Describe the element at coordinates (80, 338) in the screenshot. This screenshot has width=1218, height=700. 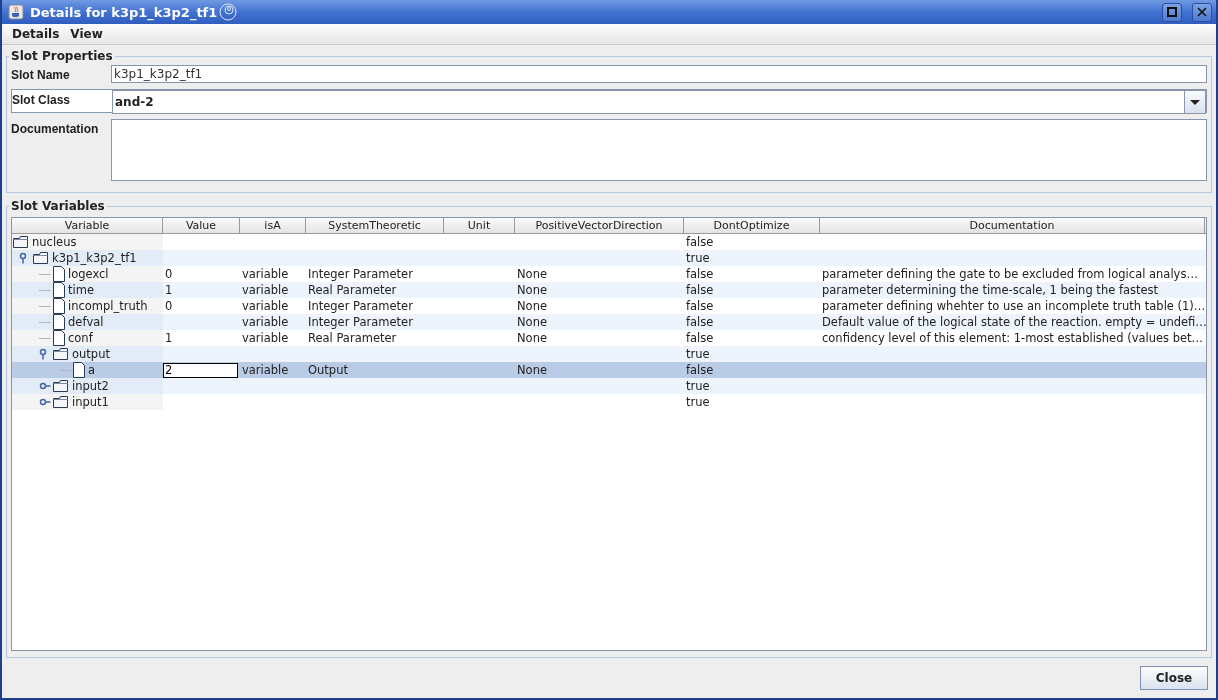
I see `tree-node-label: conf` at that location.